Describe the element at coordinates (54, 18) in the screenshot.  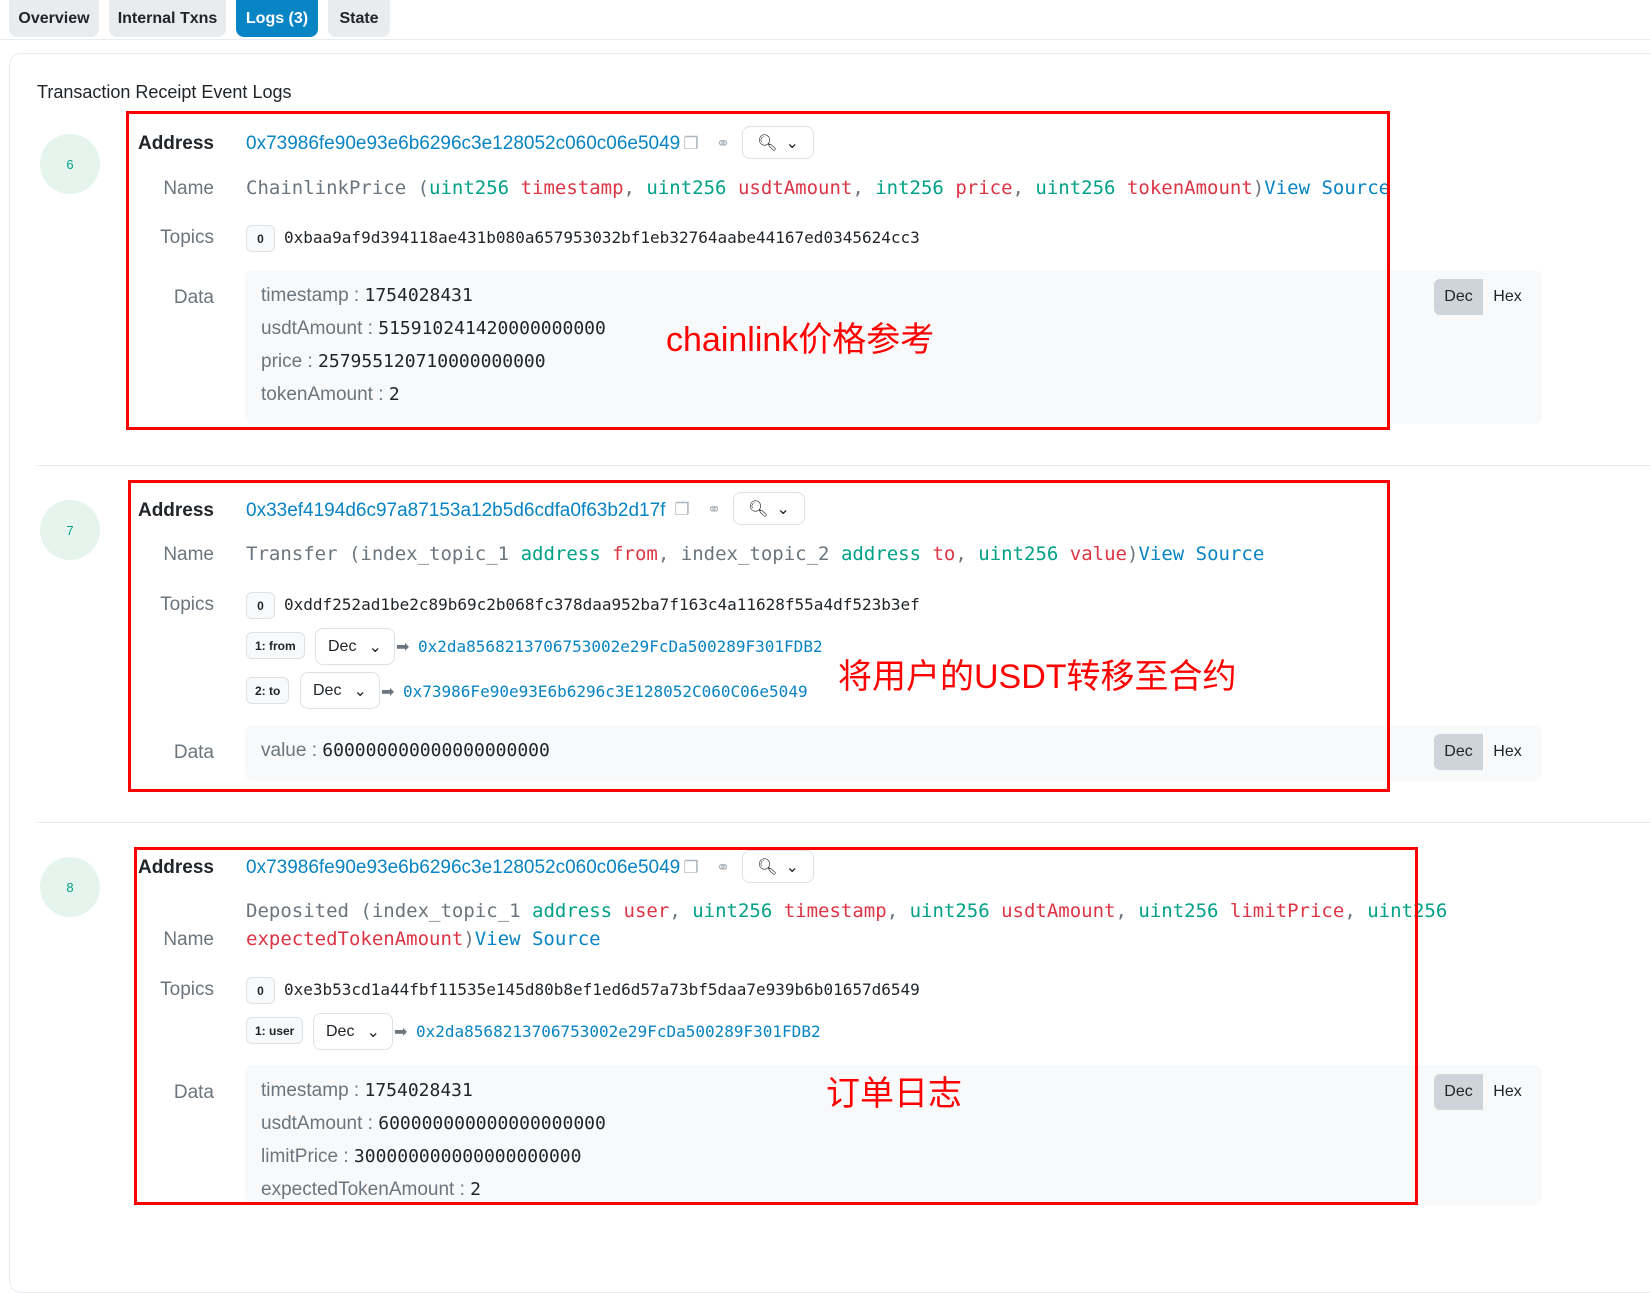
I see `tab-overview: Overview` at that location.